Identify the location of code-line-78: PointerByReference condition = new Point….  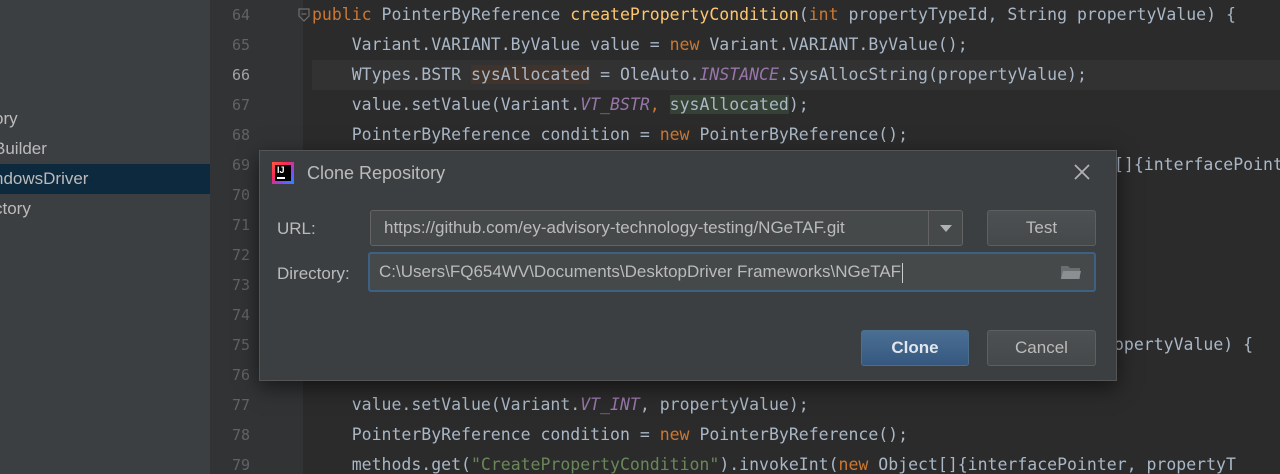
(610, 434).